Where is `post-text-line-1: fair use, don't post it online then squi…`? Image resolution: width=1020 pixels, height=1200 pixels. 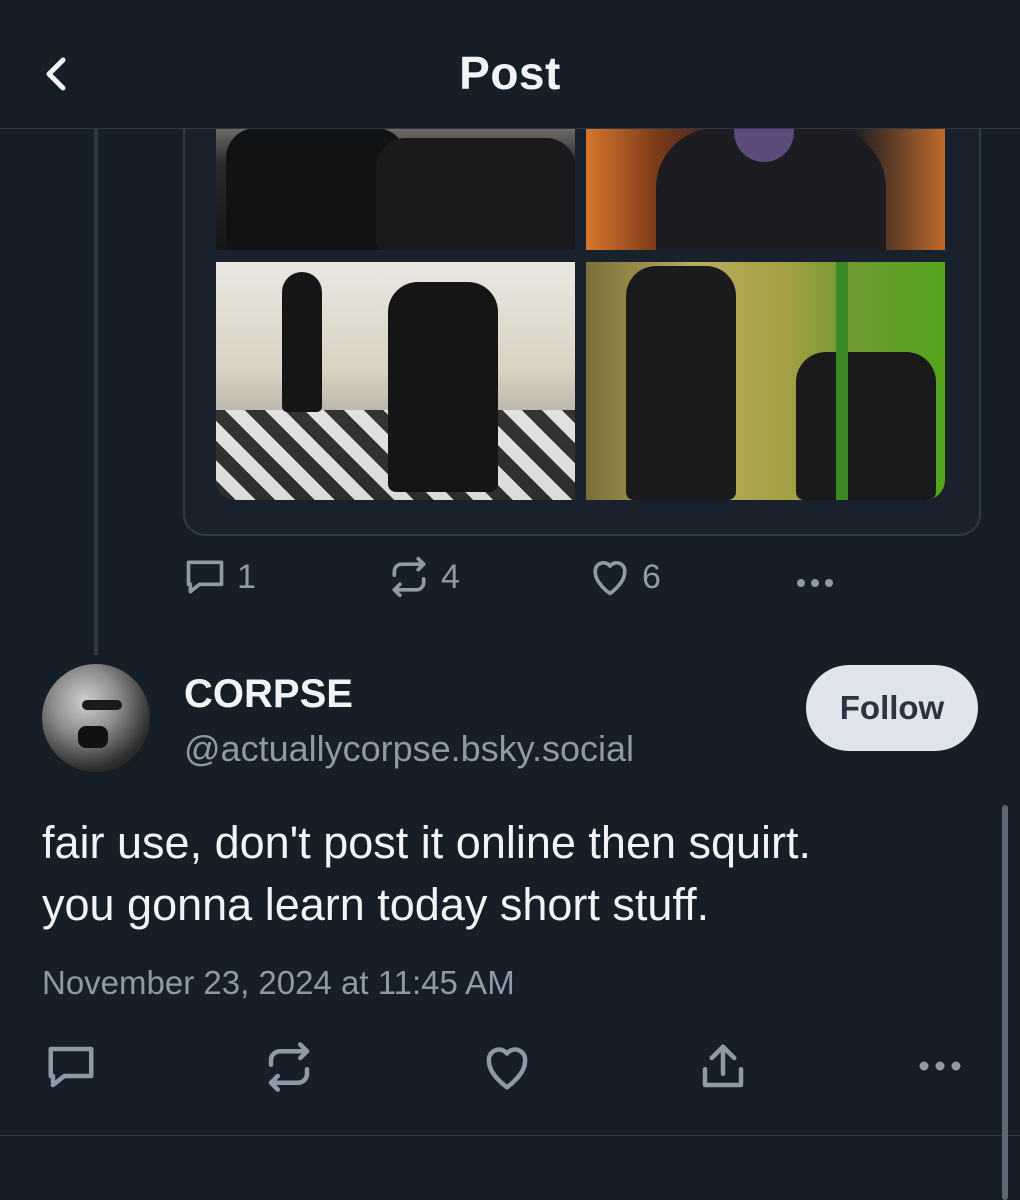
post-text-line-1: fair use, don't post it online then squi… is located at coordinates (427, 842).